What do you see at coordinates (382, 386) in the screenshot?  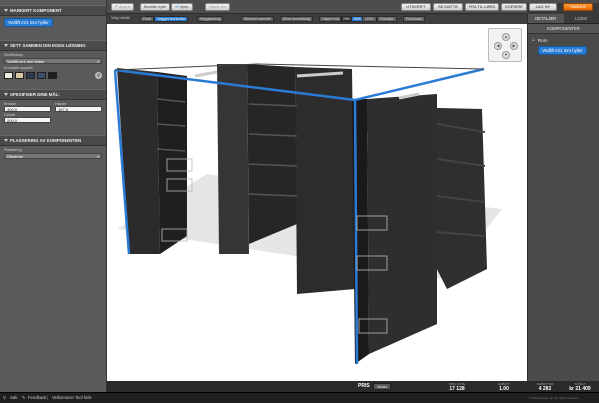 I see `price-back-button: tilbake` at bounding box center [382, 386].